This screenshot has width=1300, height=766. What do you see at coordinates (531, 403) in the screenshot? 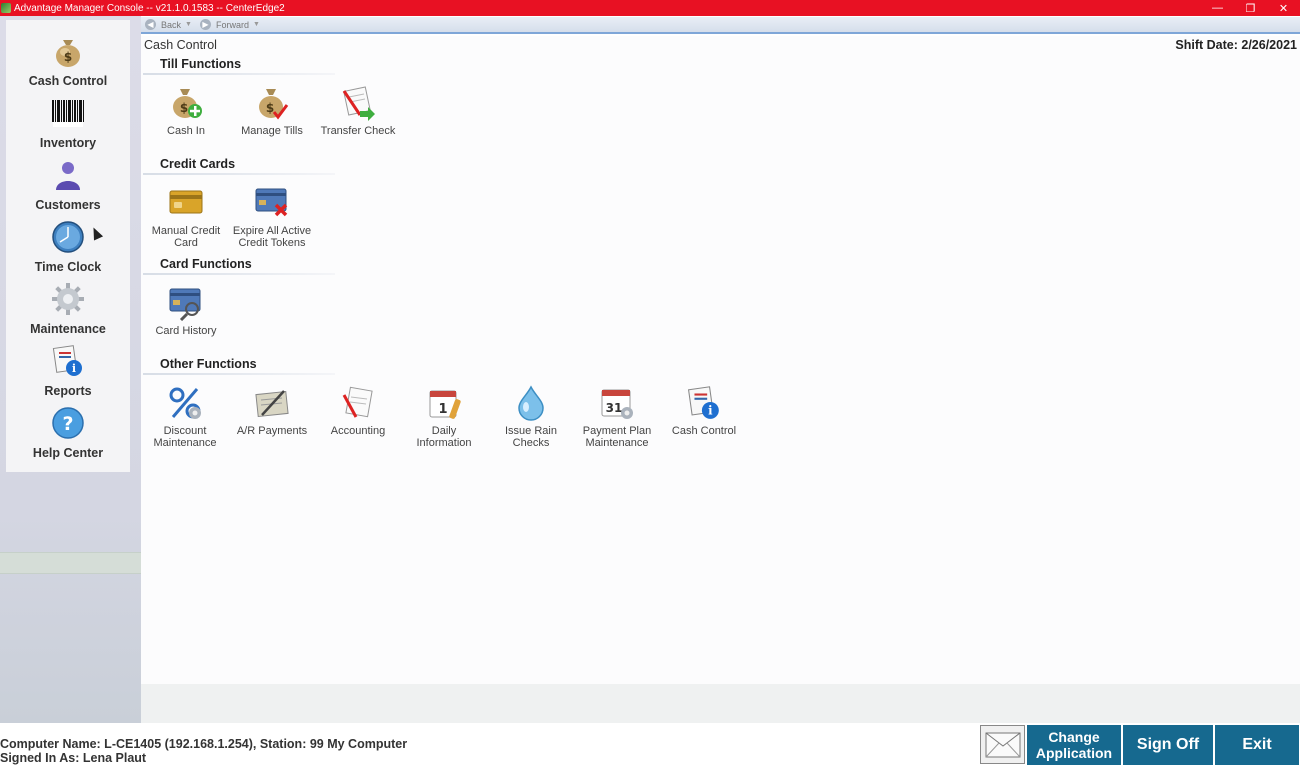
I see `raindrop-icon` at bounding box center [531, 403].